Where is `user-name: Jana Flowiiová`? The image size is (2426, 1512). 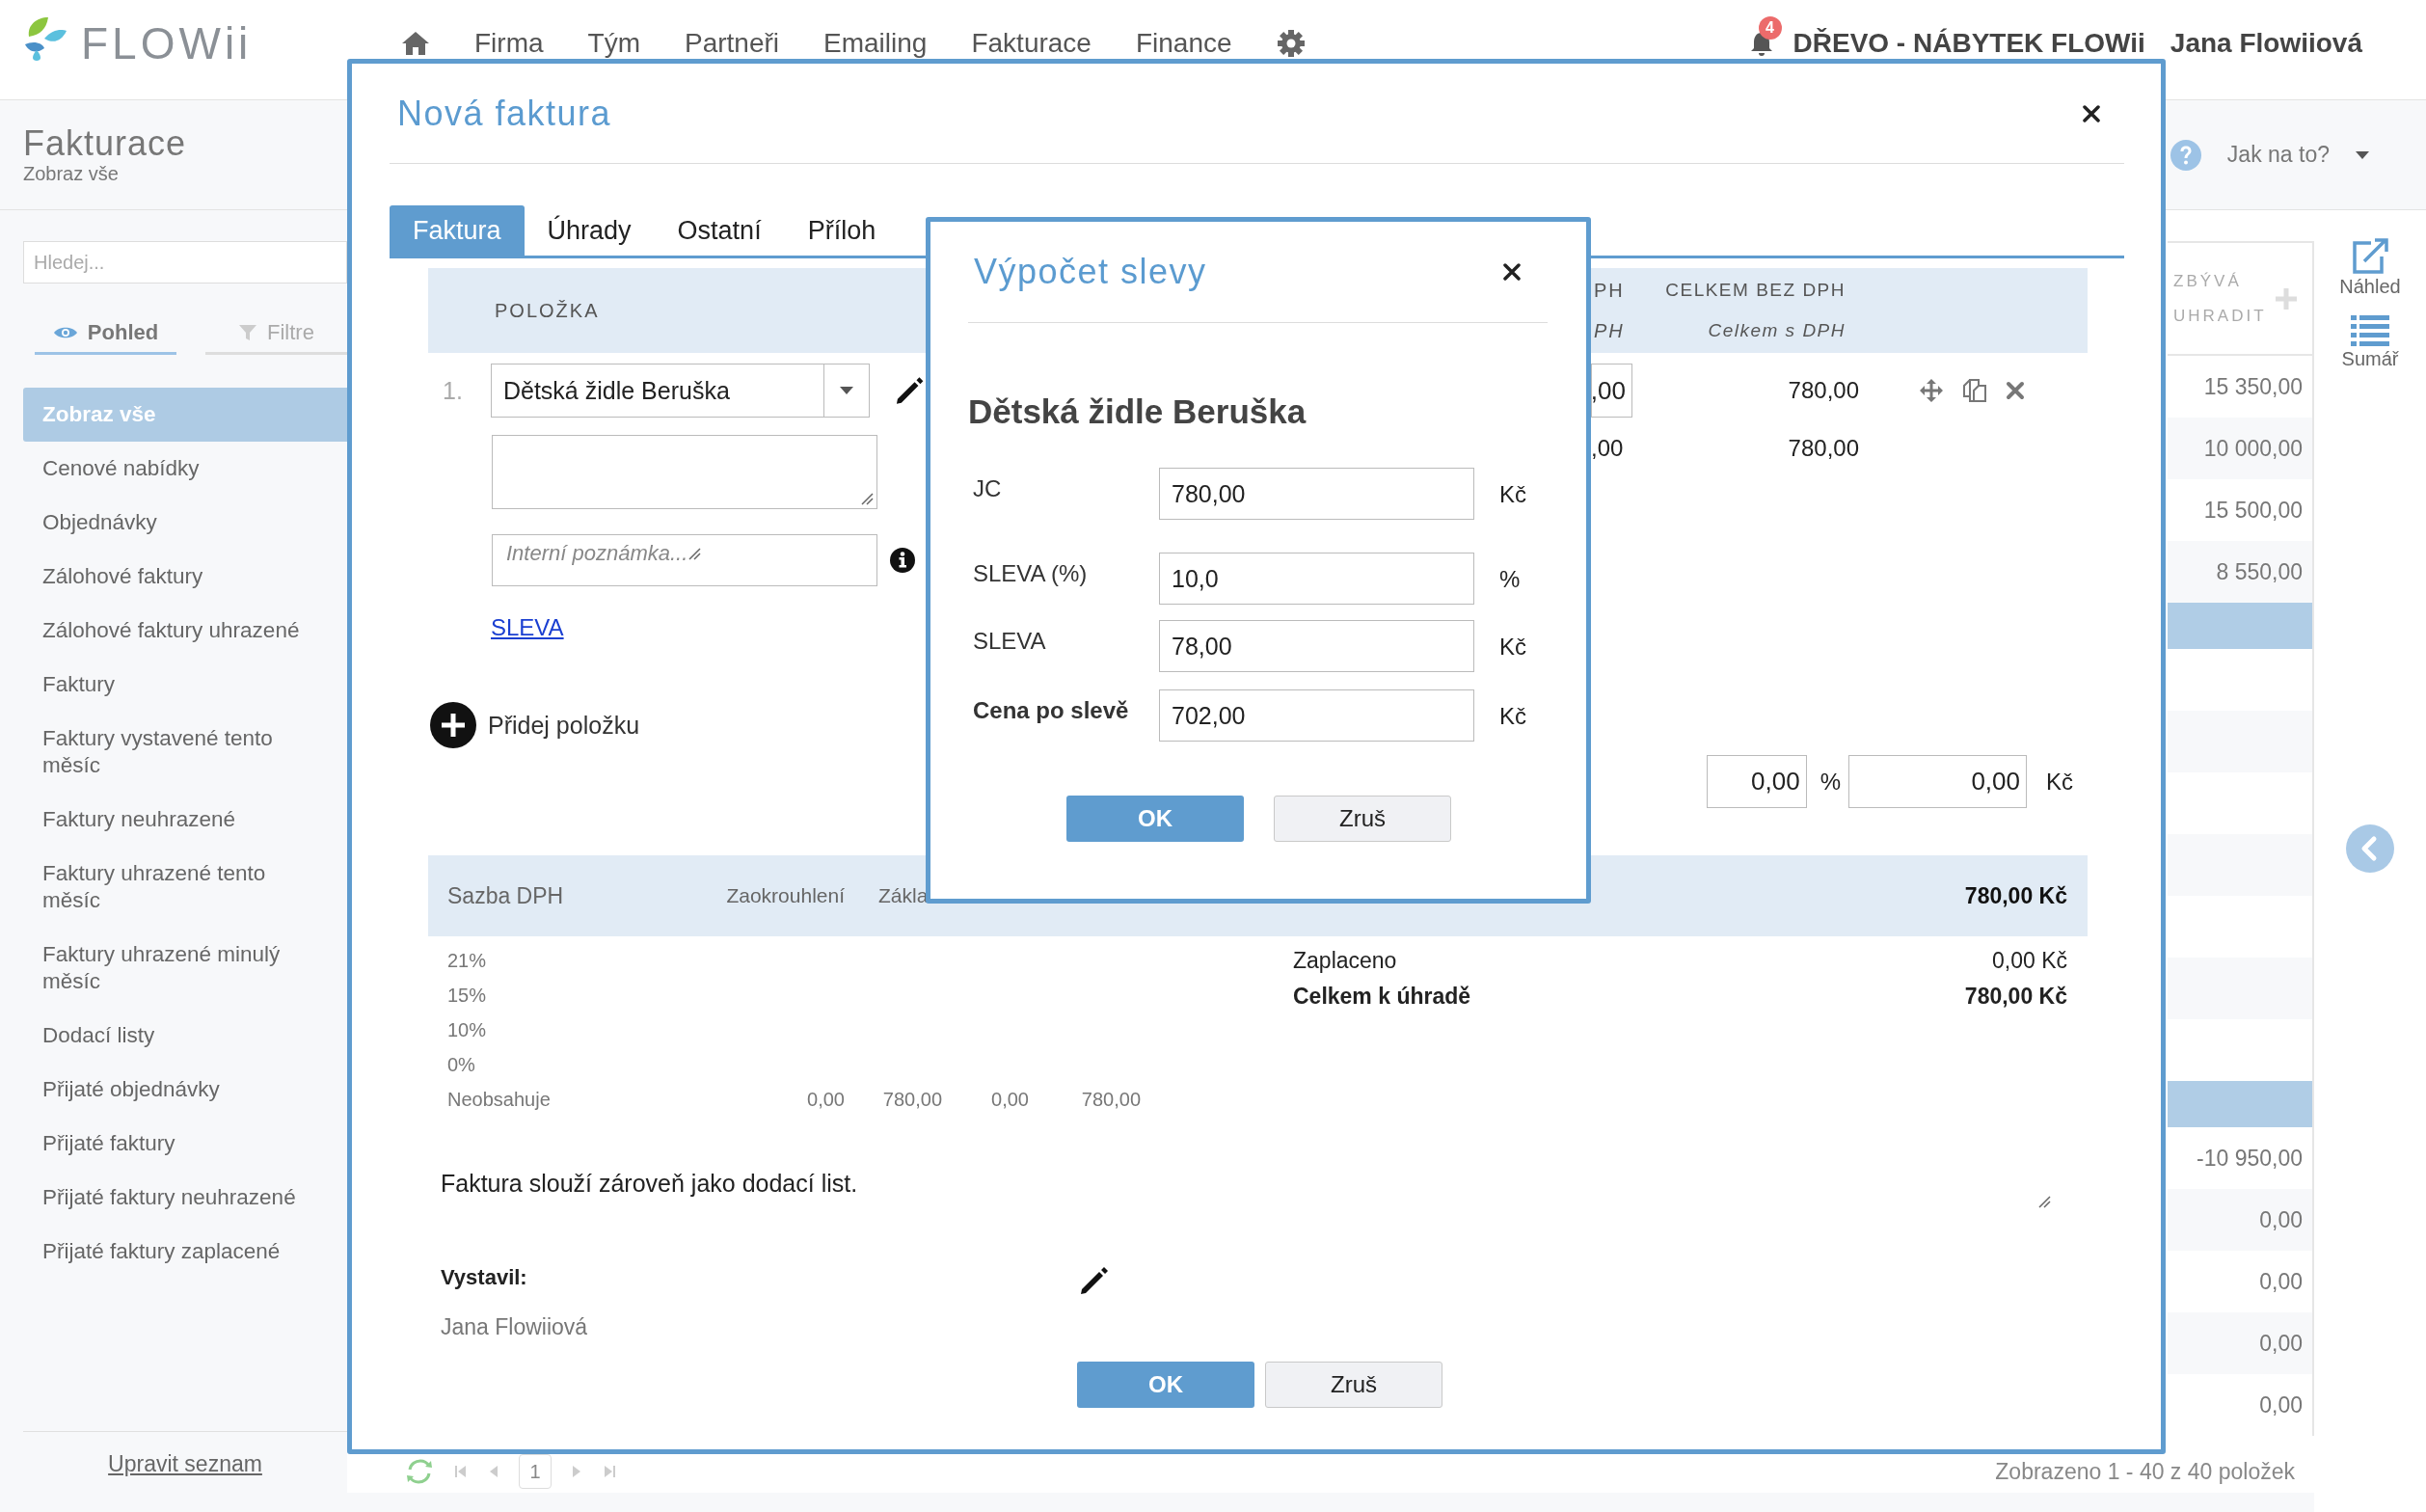
user-name: Jana Flowiiová is located at coordinates (2266, 43).